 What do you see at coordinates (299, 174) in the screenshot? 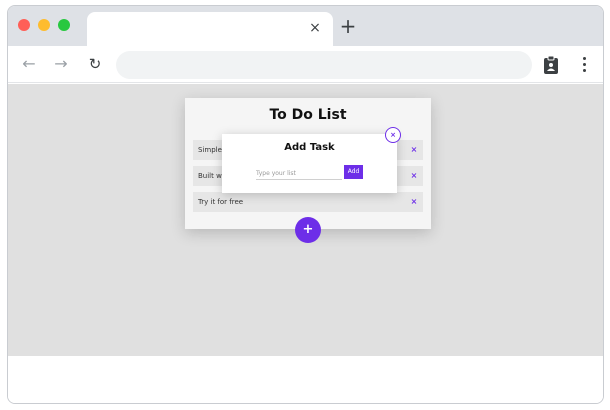
I see `task-input` at bounding box center [299, 174].